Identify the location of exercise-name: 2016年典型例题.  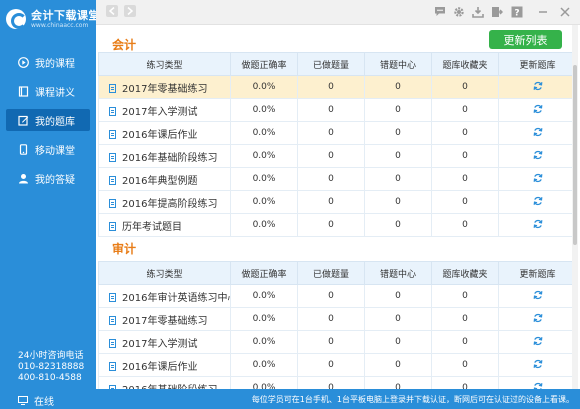
(159, 181).